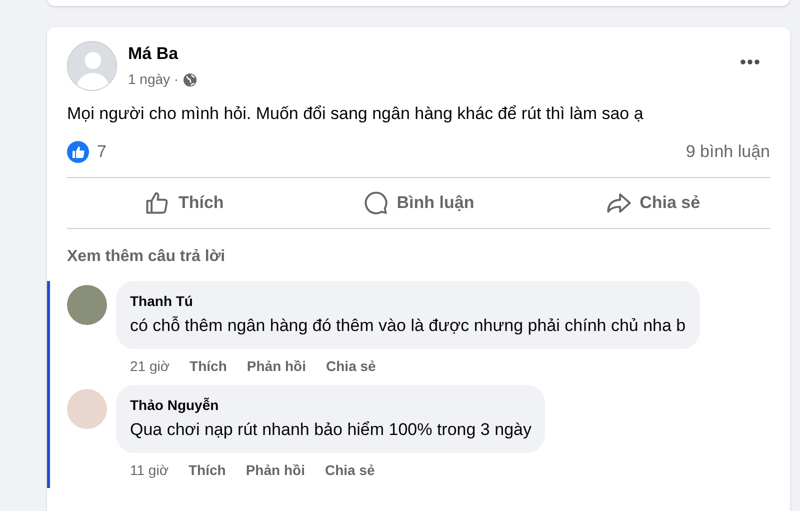 This screenshot has height=511, width=800. Describe the element at coordinates (146, 256) in the screenshot. I see `more-replies-link: Xem thêm câu trả lời` at that location.